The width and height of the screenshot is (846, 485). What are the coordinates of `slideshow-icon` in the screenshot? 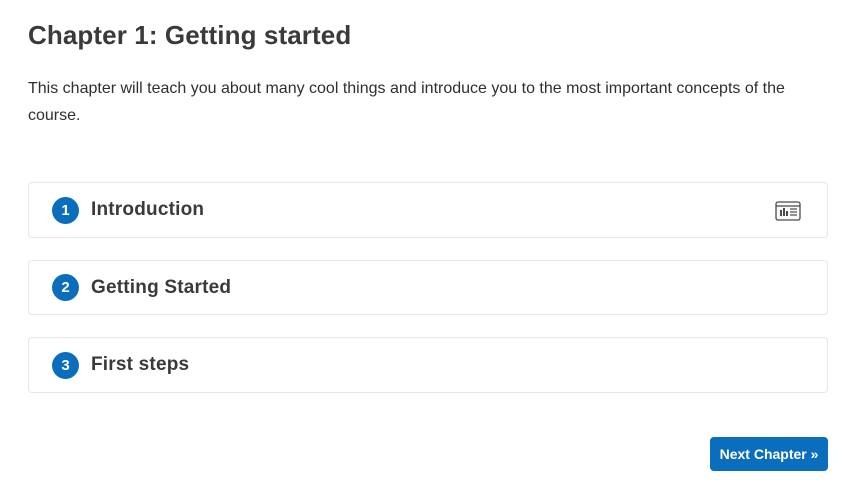 It's located at (788, 211).